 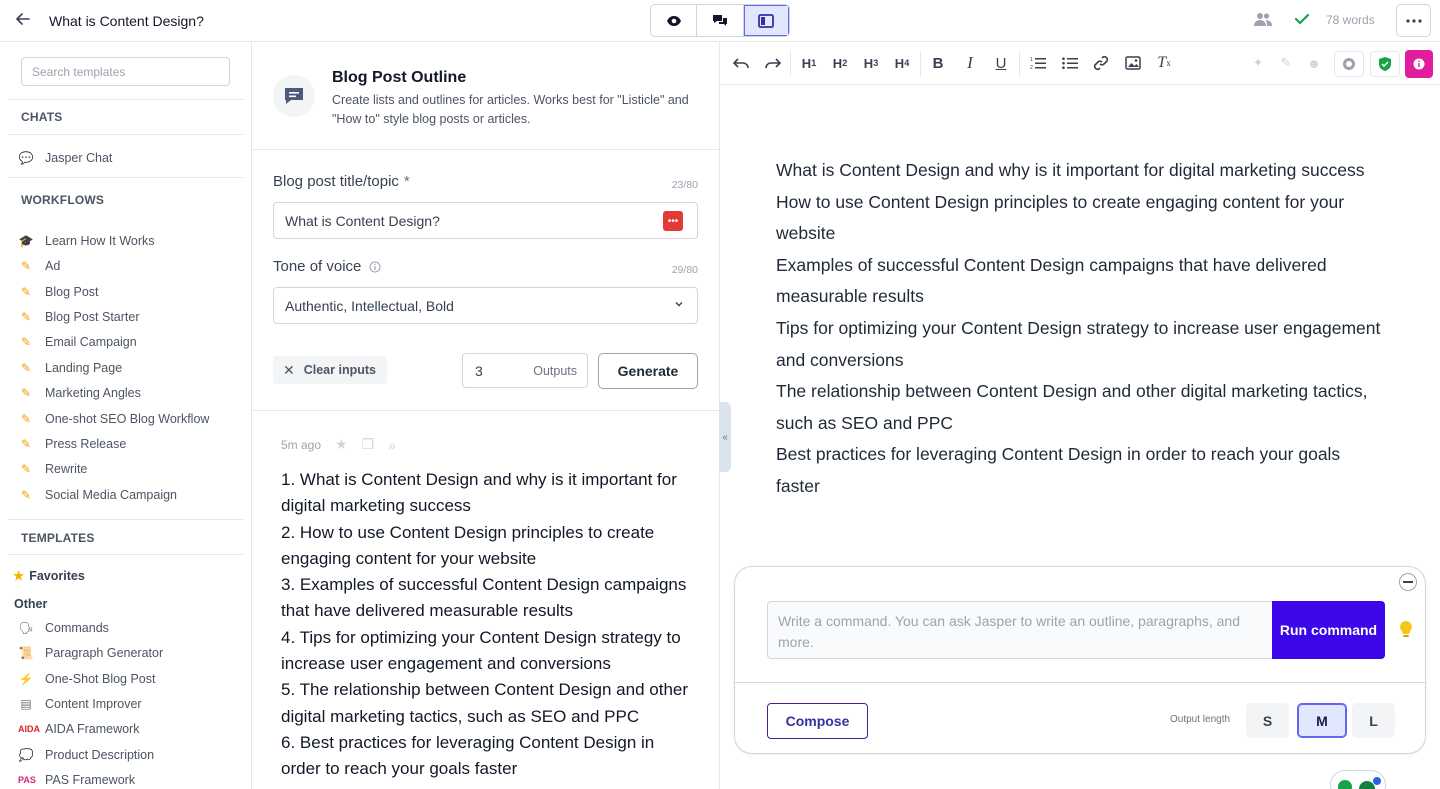 What do you see at coordinates (773, 63) in the screenshot?
I see `redo-icon` at bounding box center [773, 63].